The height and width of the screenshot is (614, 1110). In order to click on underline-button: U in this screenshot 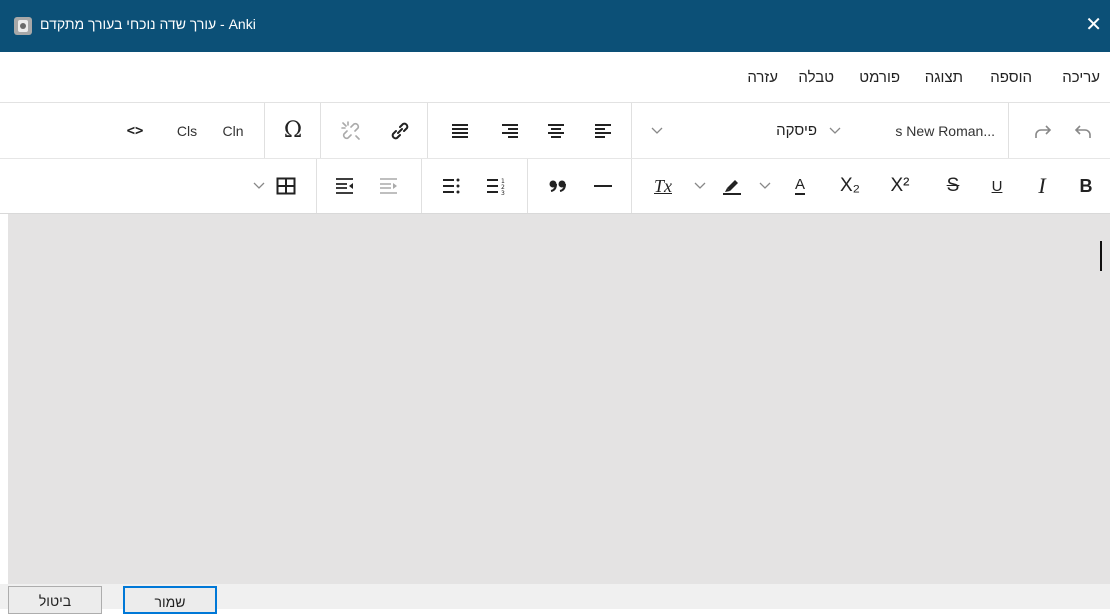, I will do `click(997, 186)`.